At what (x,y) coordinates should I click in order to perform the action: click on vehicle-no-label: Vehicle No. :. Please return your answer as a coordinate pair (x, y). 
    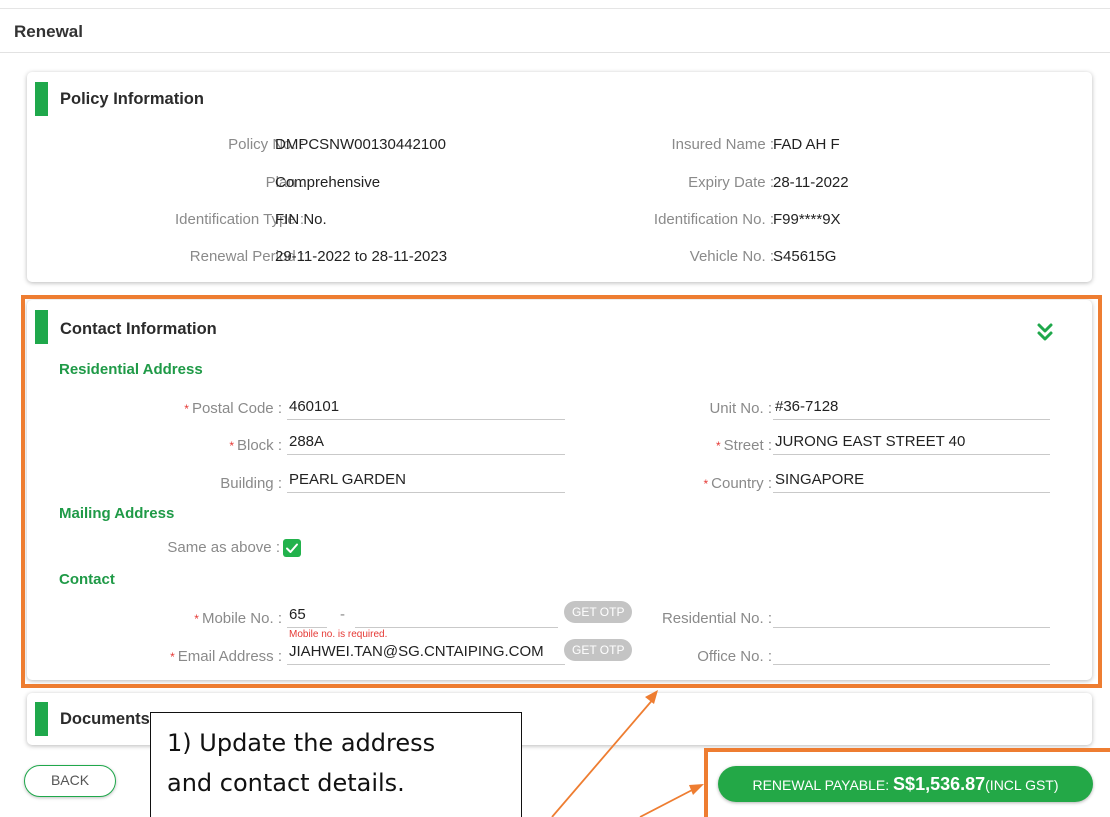
    Looking at the image, I should click on (731, 256).